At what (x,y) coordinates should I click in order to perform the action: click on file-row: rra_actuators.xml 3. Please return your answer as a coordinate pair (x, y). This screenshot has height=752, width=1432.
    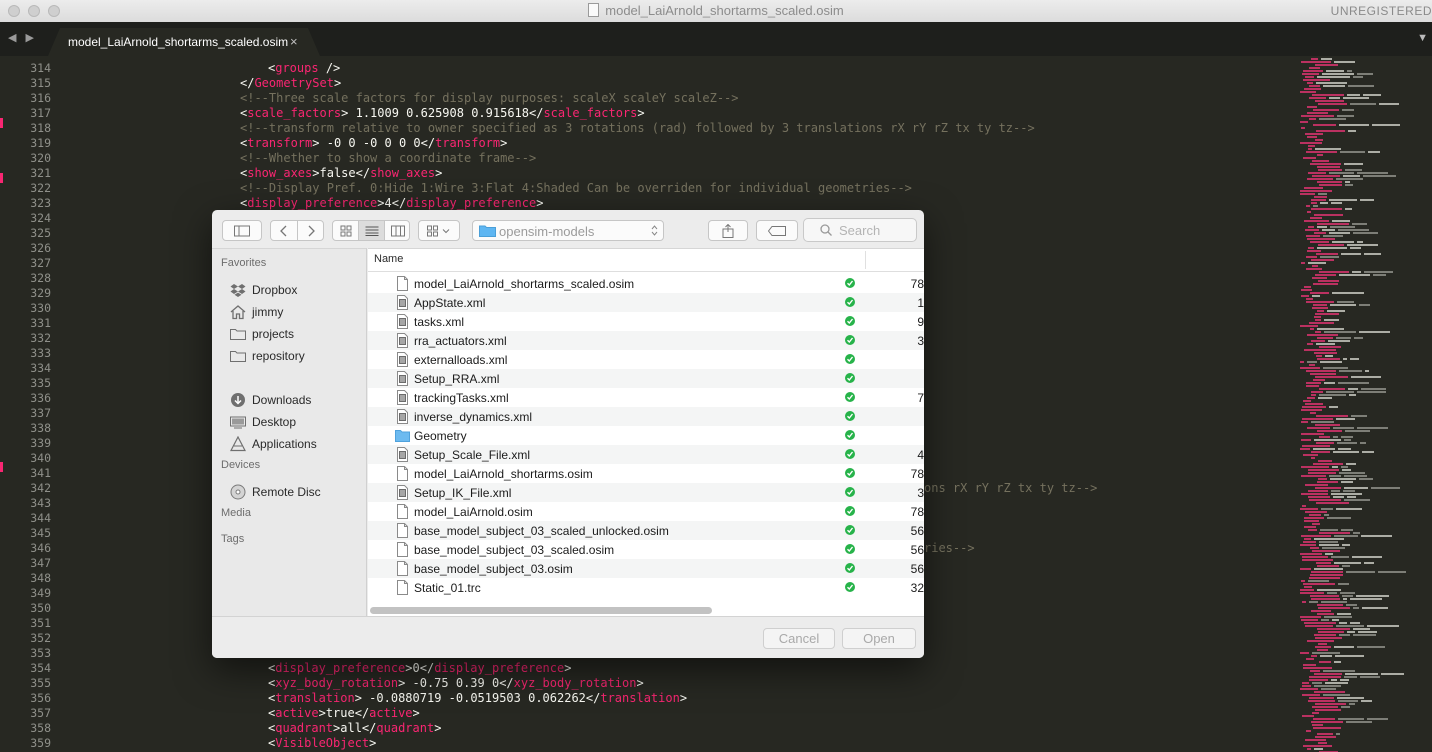
    Looking at the image, I should click on (646, 340).